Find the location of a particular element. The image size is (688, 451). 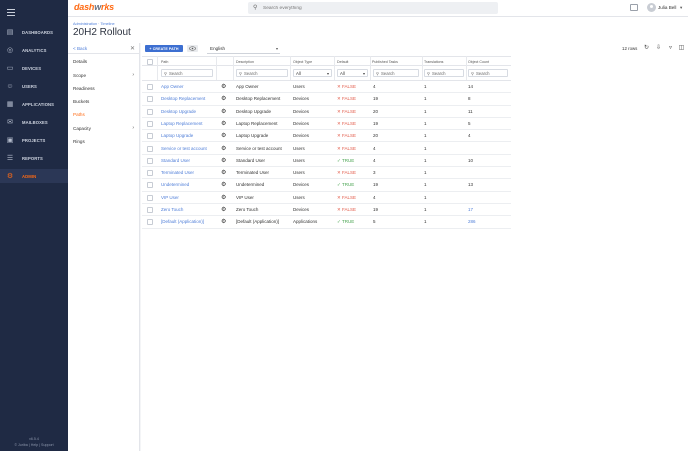

column-header-description: Description is located at coordinates (245, 62).